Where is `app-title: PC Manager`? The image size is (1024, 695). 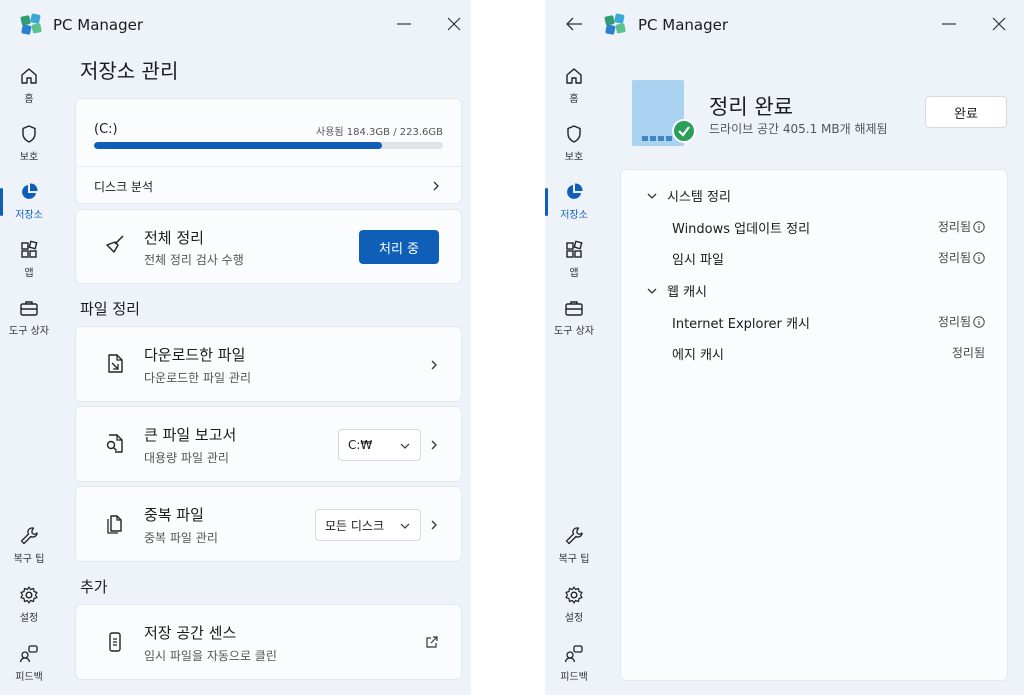 app-title: PC Manager is located at coordinates (683, 25).